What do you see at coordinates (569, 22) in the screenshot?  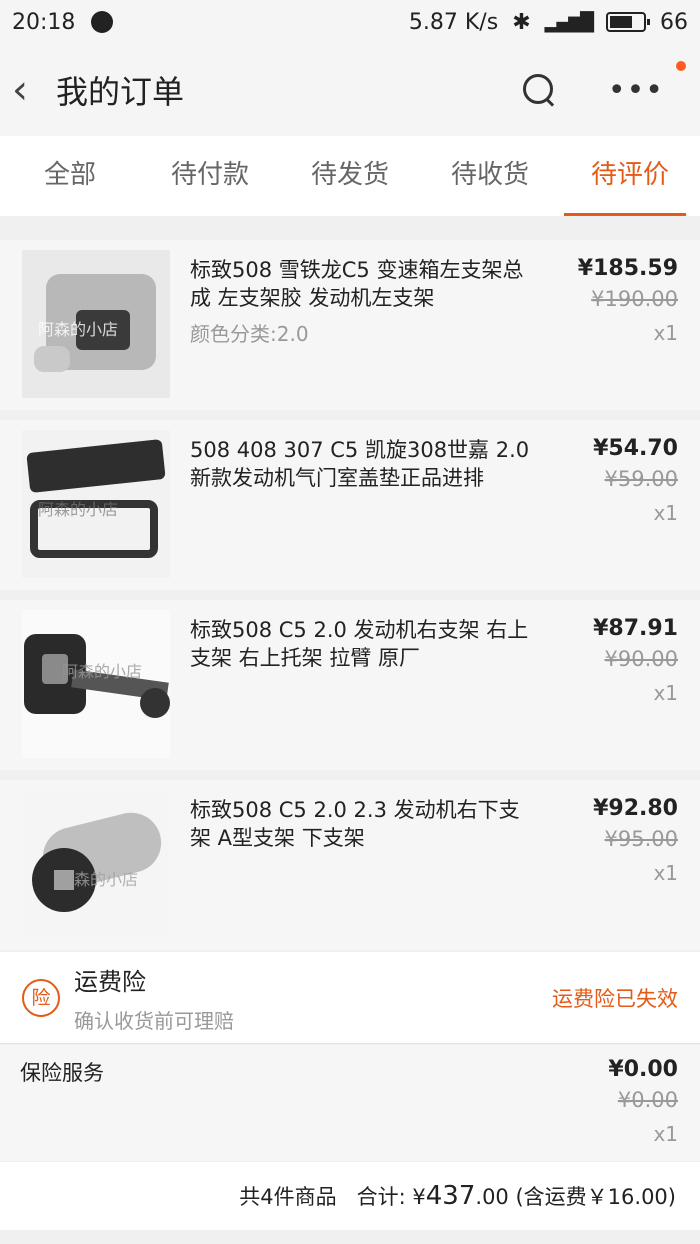 I see `signal-icon: ▂▄▆█` at bounding box center [569, 22].